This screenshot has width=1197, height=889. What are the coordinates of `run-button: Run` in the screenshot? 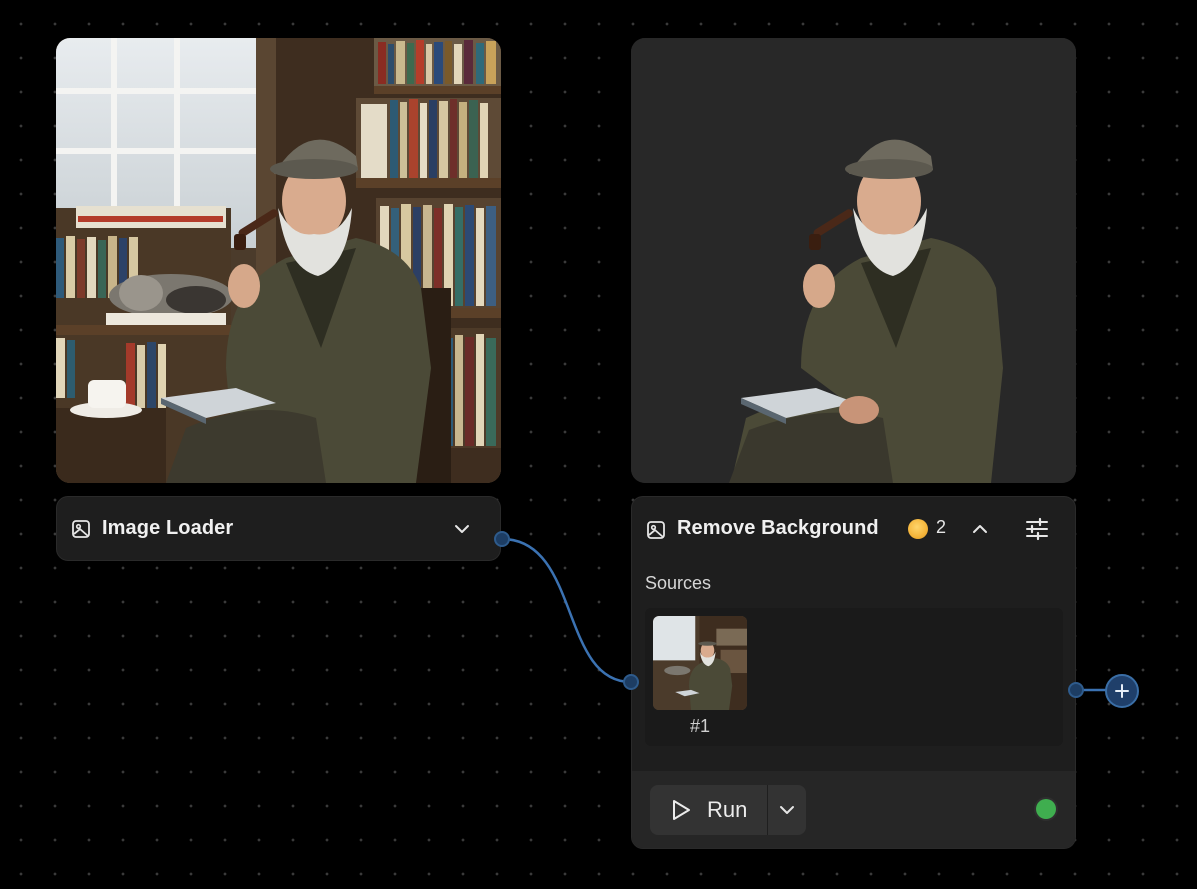 It's located at (728, 810).